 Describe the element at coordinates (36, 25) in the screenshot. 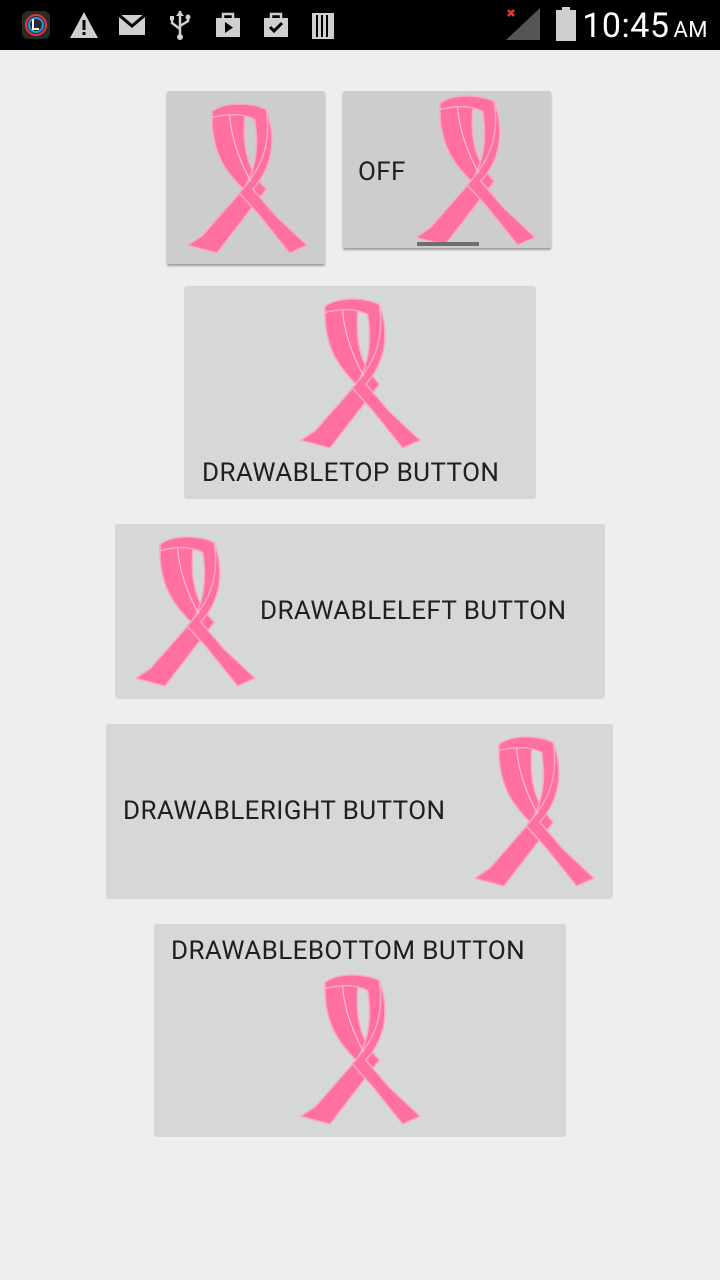

I see `app-notification-icon` at that location.